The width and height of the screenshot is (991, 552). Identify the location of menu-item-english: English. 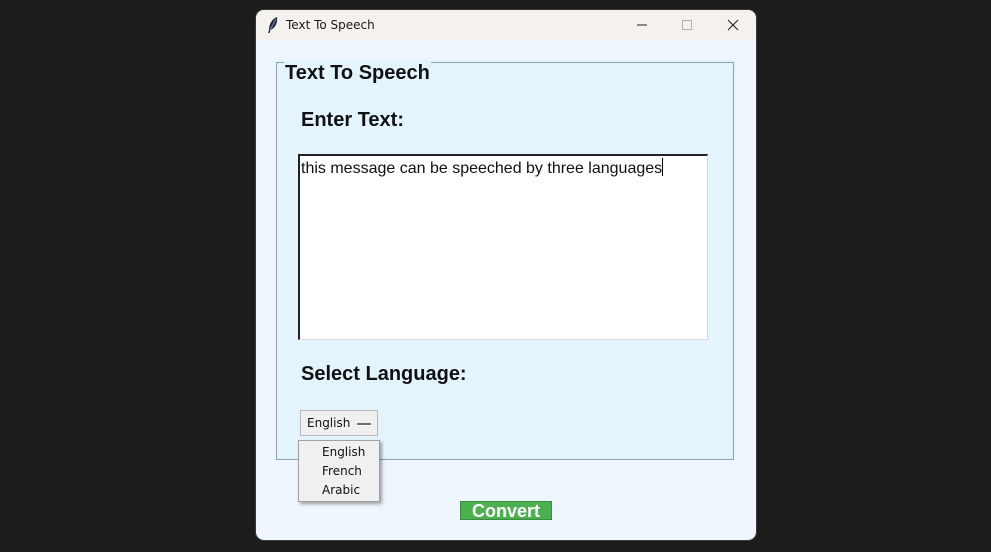
(343, 452).